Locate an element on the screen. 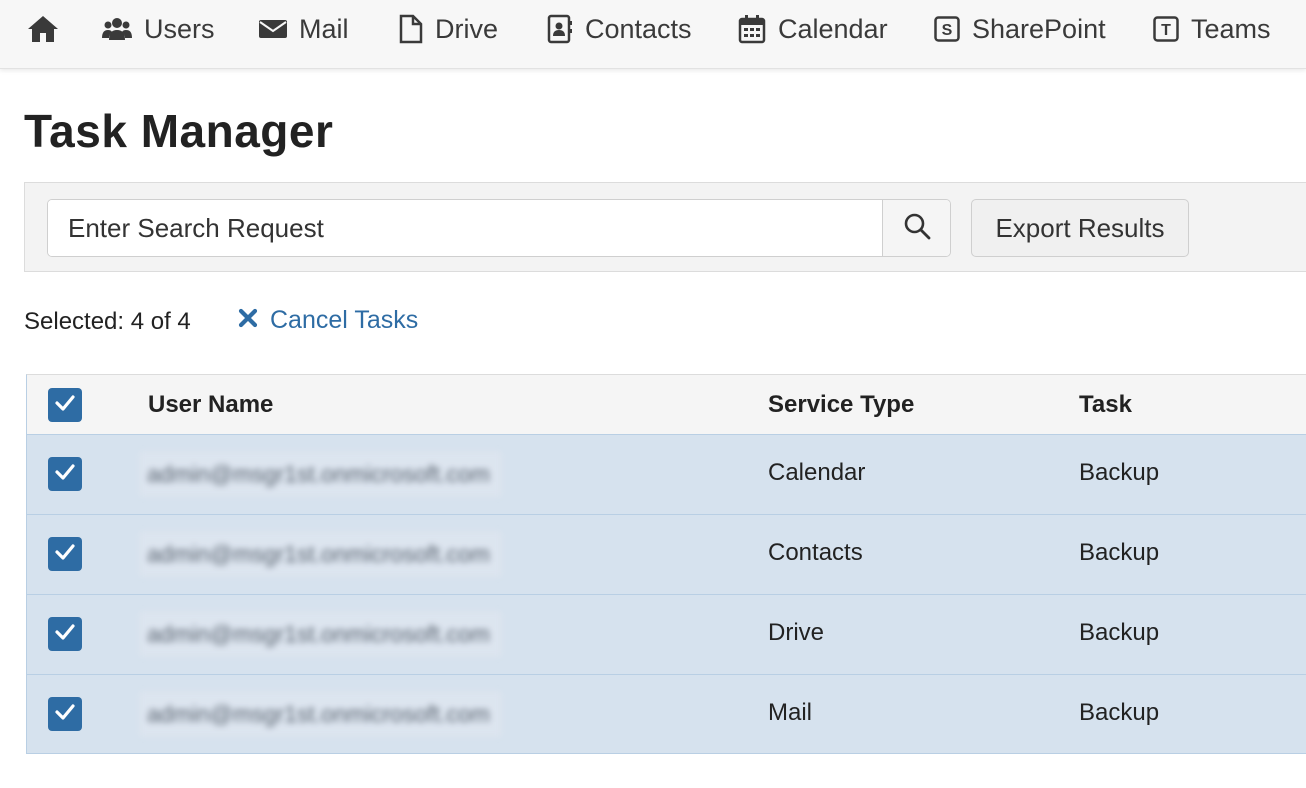 Image resolution: width=1306 pixels, height=788 pixels. page-title: Task Manager is located at coordinates (179, 131).